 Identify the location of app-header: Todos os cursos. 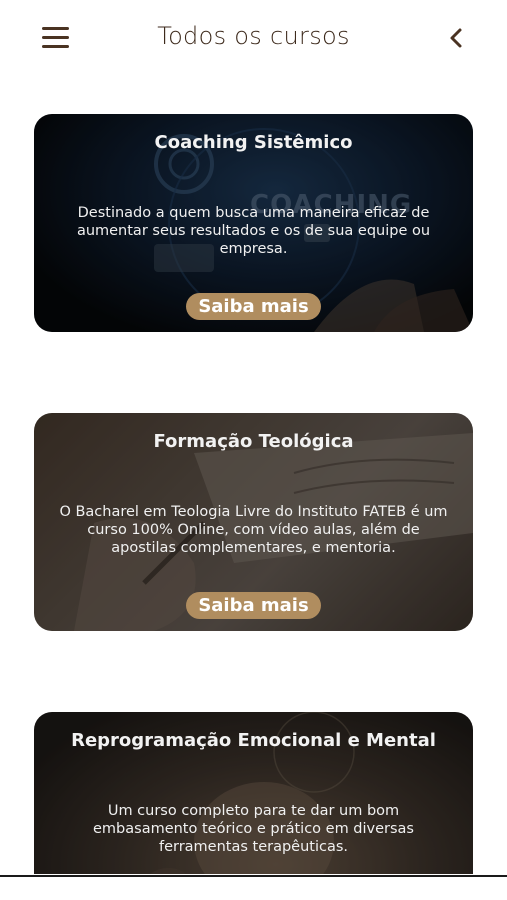
(253, 40).